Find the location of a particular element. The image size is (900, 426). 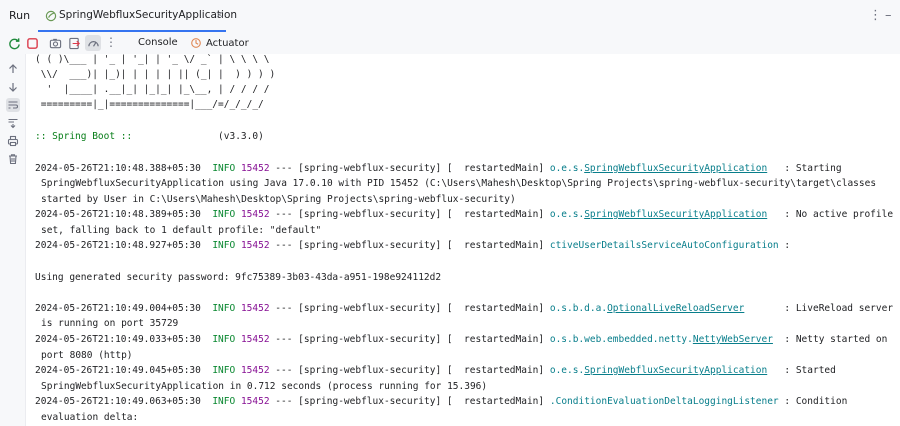

performance-icon is located at coordinates (93, 43).